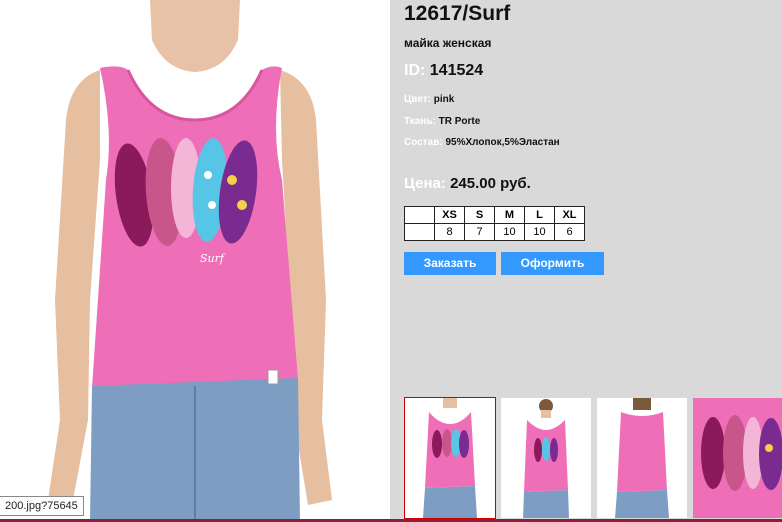  I want to click on product-title: 12617/Surf, so click(457, 13).